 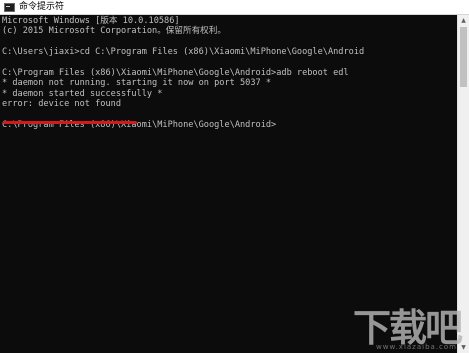 What do you see at coordinates (82, 93) in the screenshot?
I see `console-line-daemon-started: * daemon started successfully *` at bounding box center [82, 93].